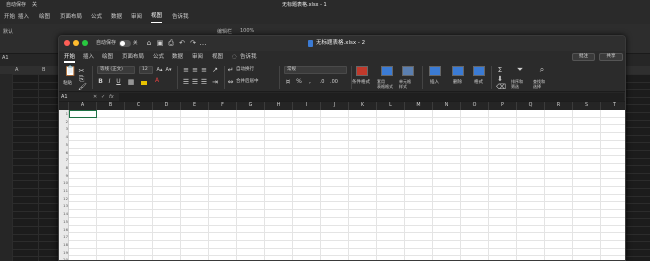 The height and width of the screenshot is (261, 650). I want to click on row-header-14: 14, so click(63, 214).